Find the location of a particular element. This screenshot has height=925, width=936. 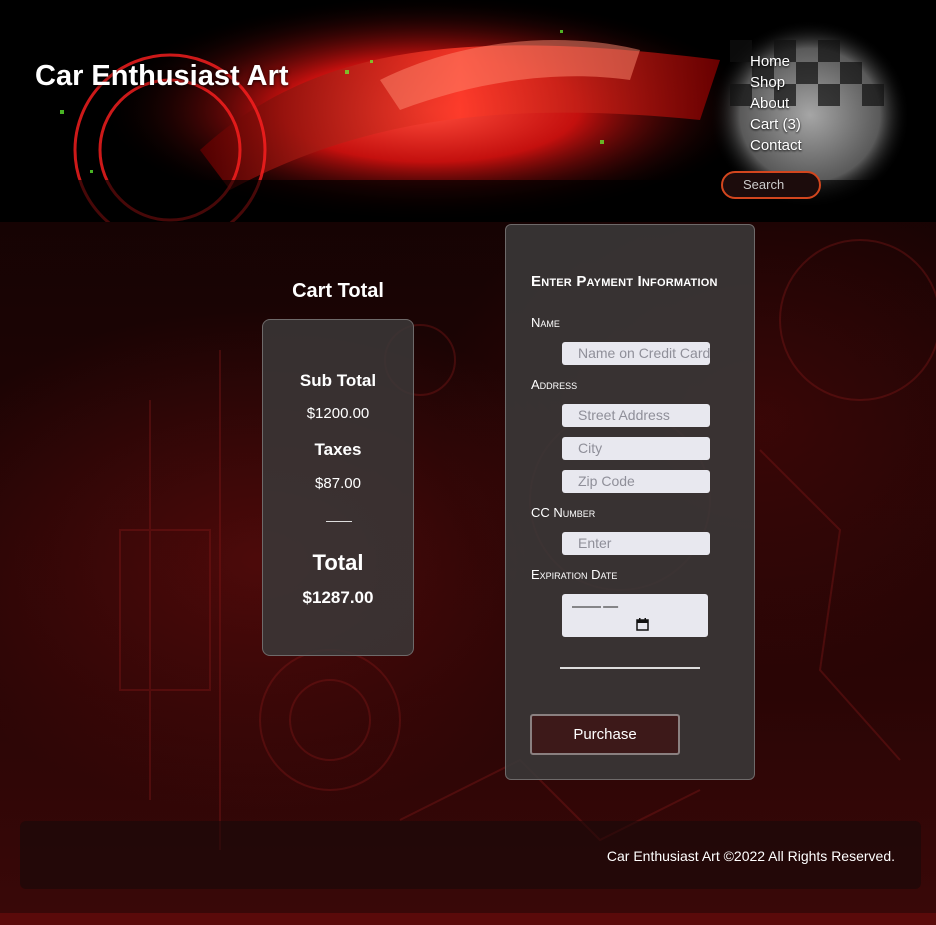

cc-number-label: CC Number is located at coordinates (563, 512).